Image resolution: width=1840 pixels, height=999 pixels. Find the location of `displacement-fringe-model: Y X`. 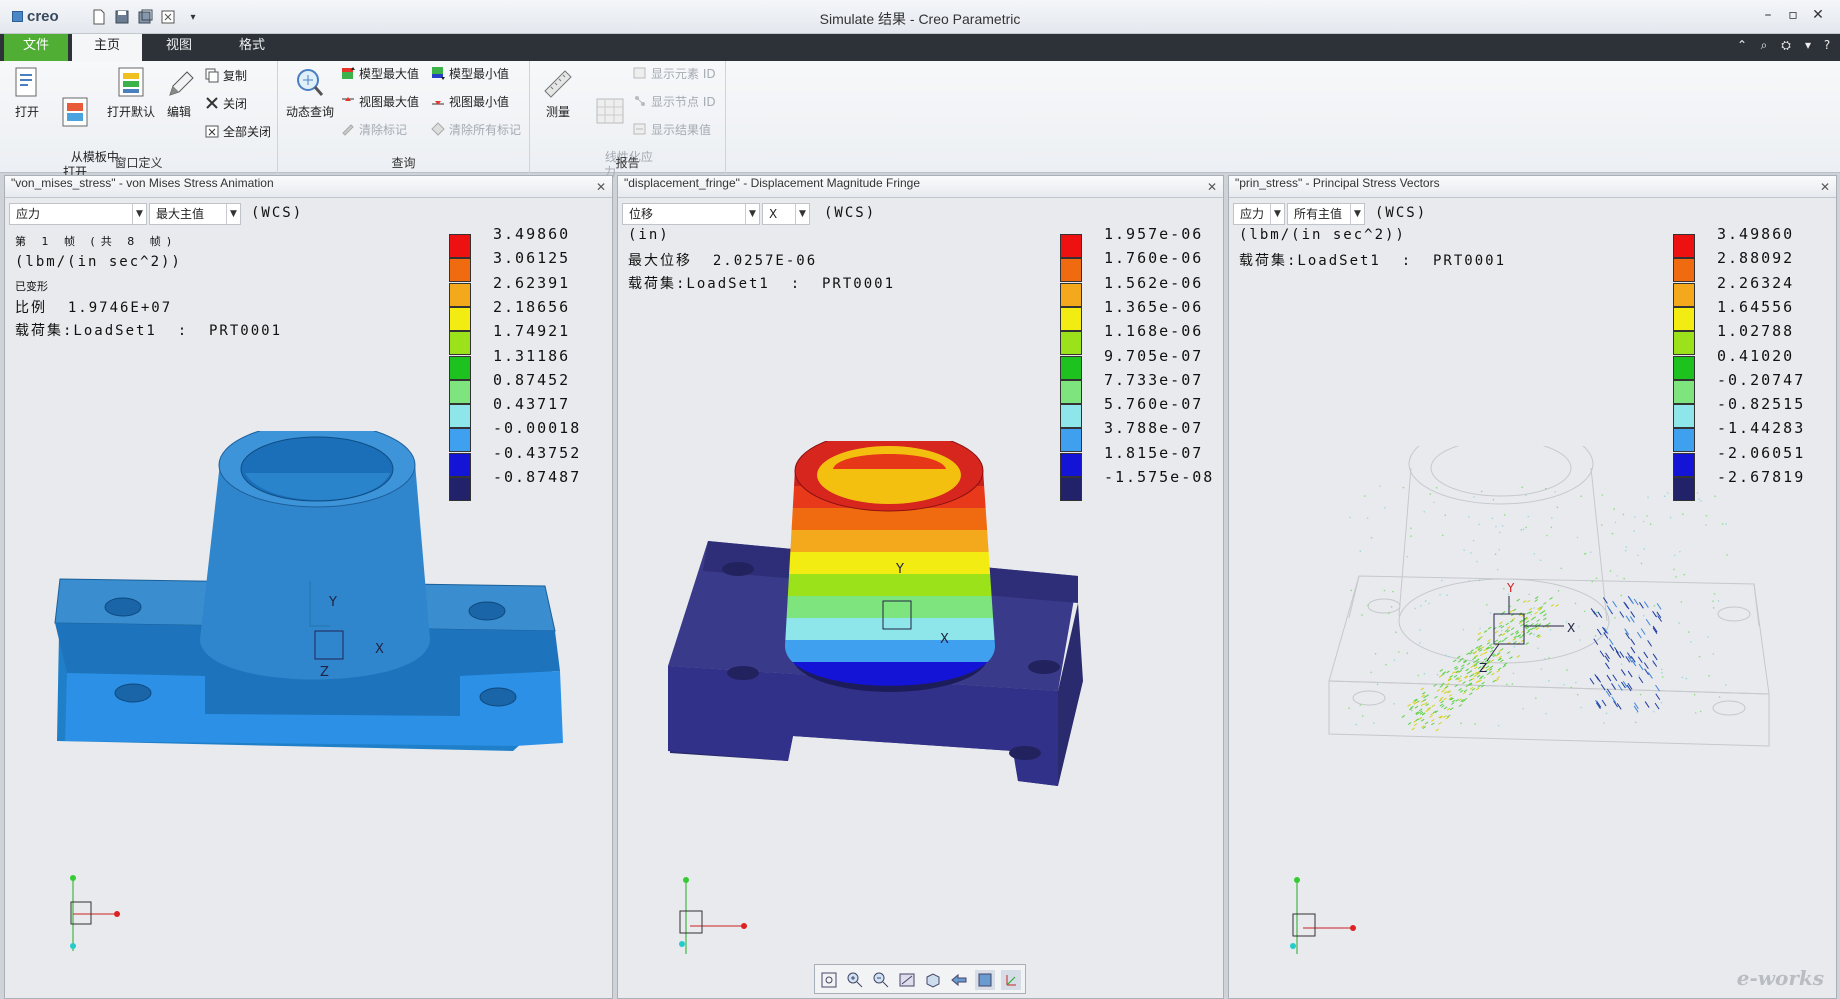

displacement-fringe-model: Y X is located at coordinates (918, 631).